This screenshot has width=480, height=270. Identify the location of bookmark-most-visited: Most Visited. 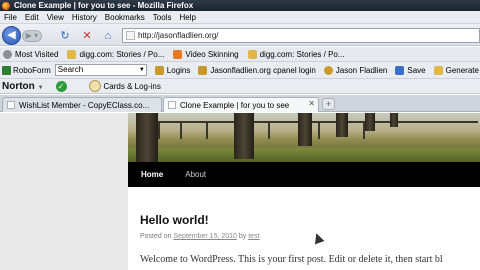
(29, 54).